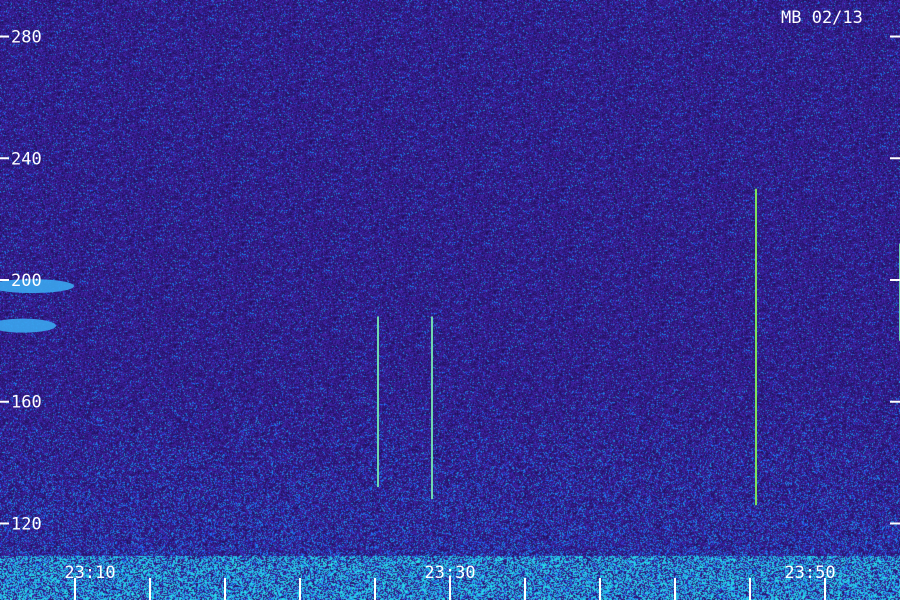 The height and width of the screenshot is (600, 900). Describe the element at coordinates (26, 159) in the screenshot. I see `y-tick-label-240: 240` at that location.